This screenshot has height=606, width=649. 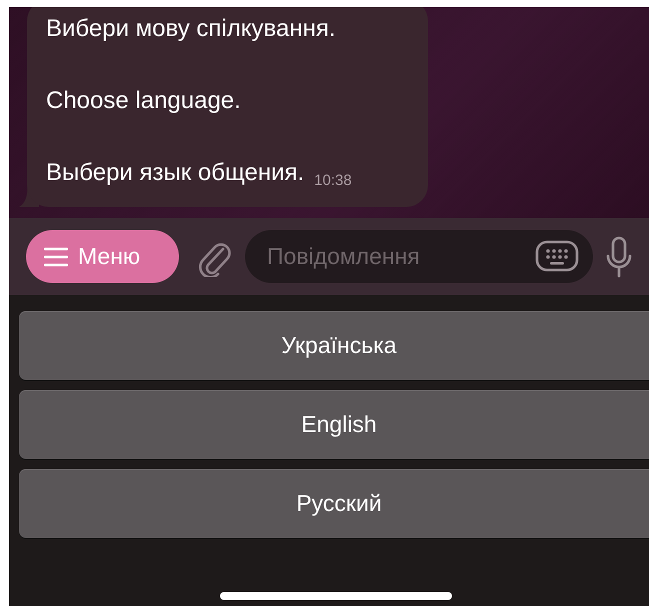 I want to click on message-time: 10:38, so click(x=333, y=180).